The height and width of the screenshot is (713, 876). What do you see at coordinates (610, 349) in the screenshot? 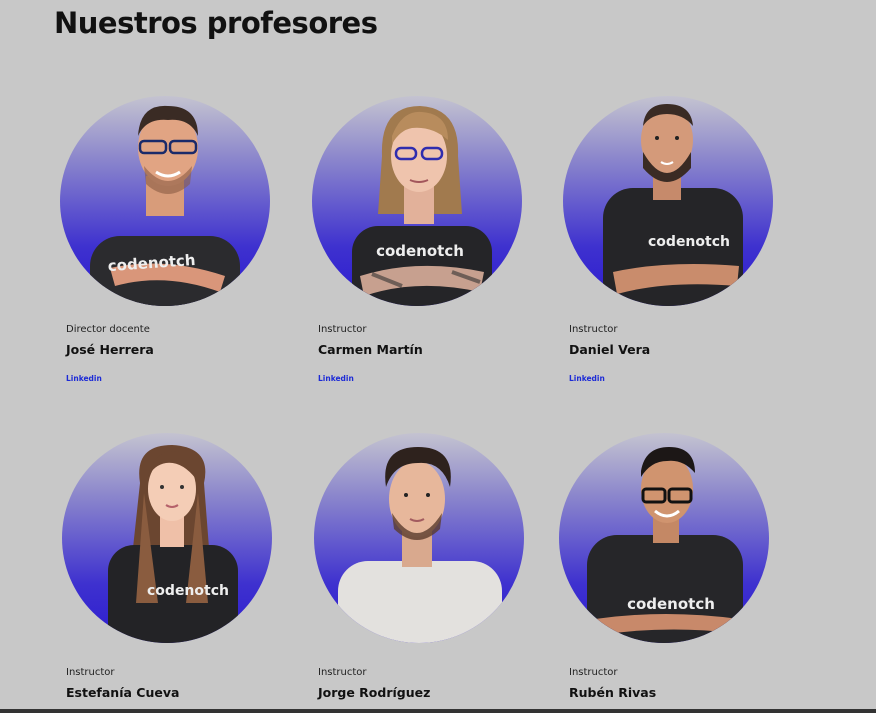
I see `teacher-name: Daniel Vera` at bounding box center [610, 349].